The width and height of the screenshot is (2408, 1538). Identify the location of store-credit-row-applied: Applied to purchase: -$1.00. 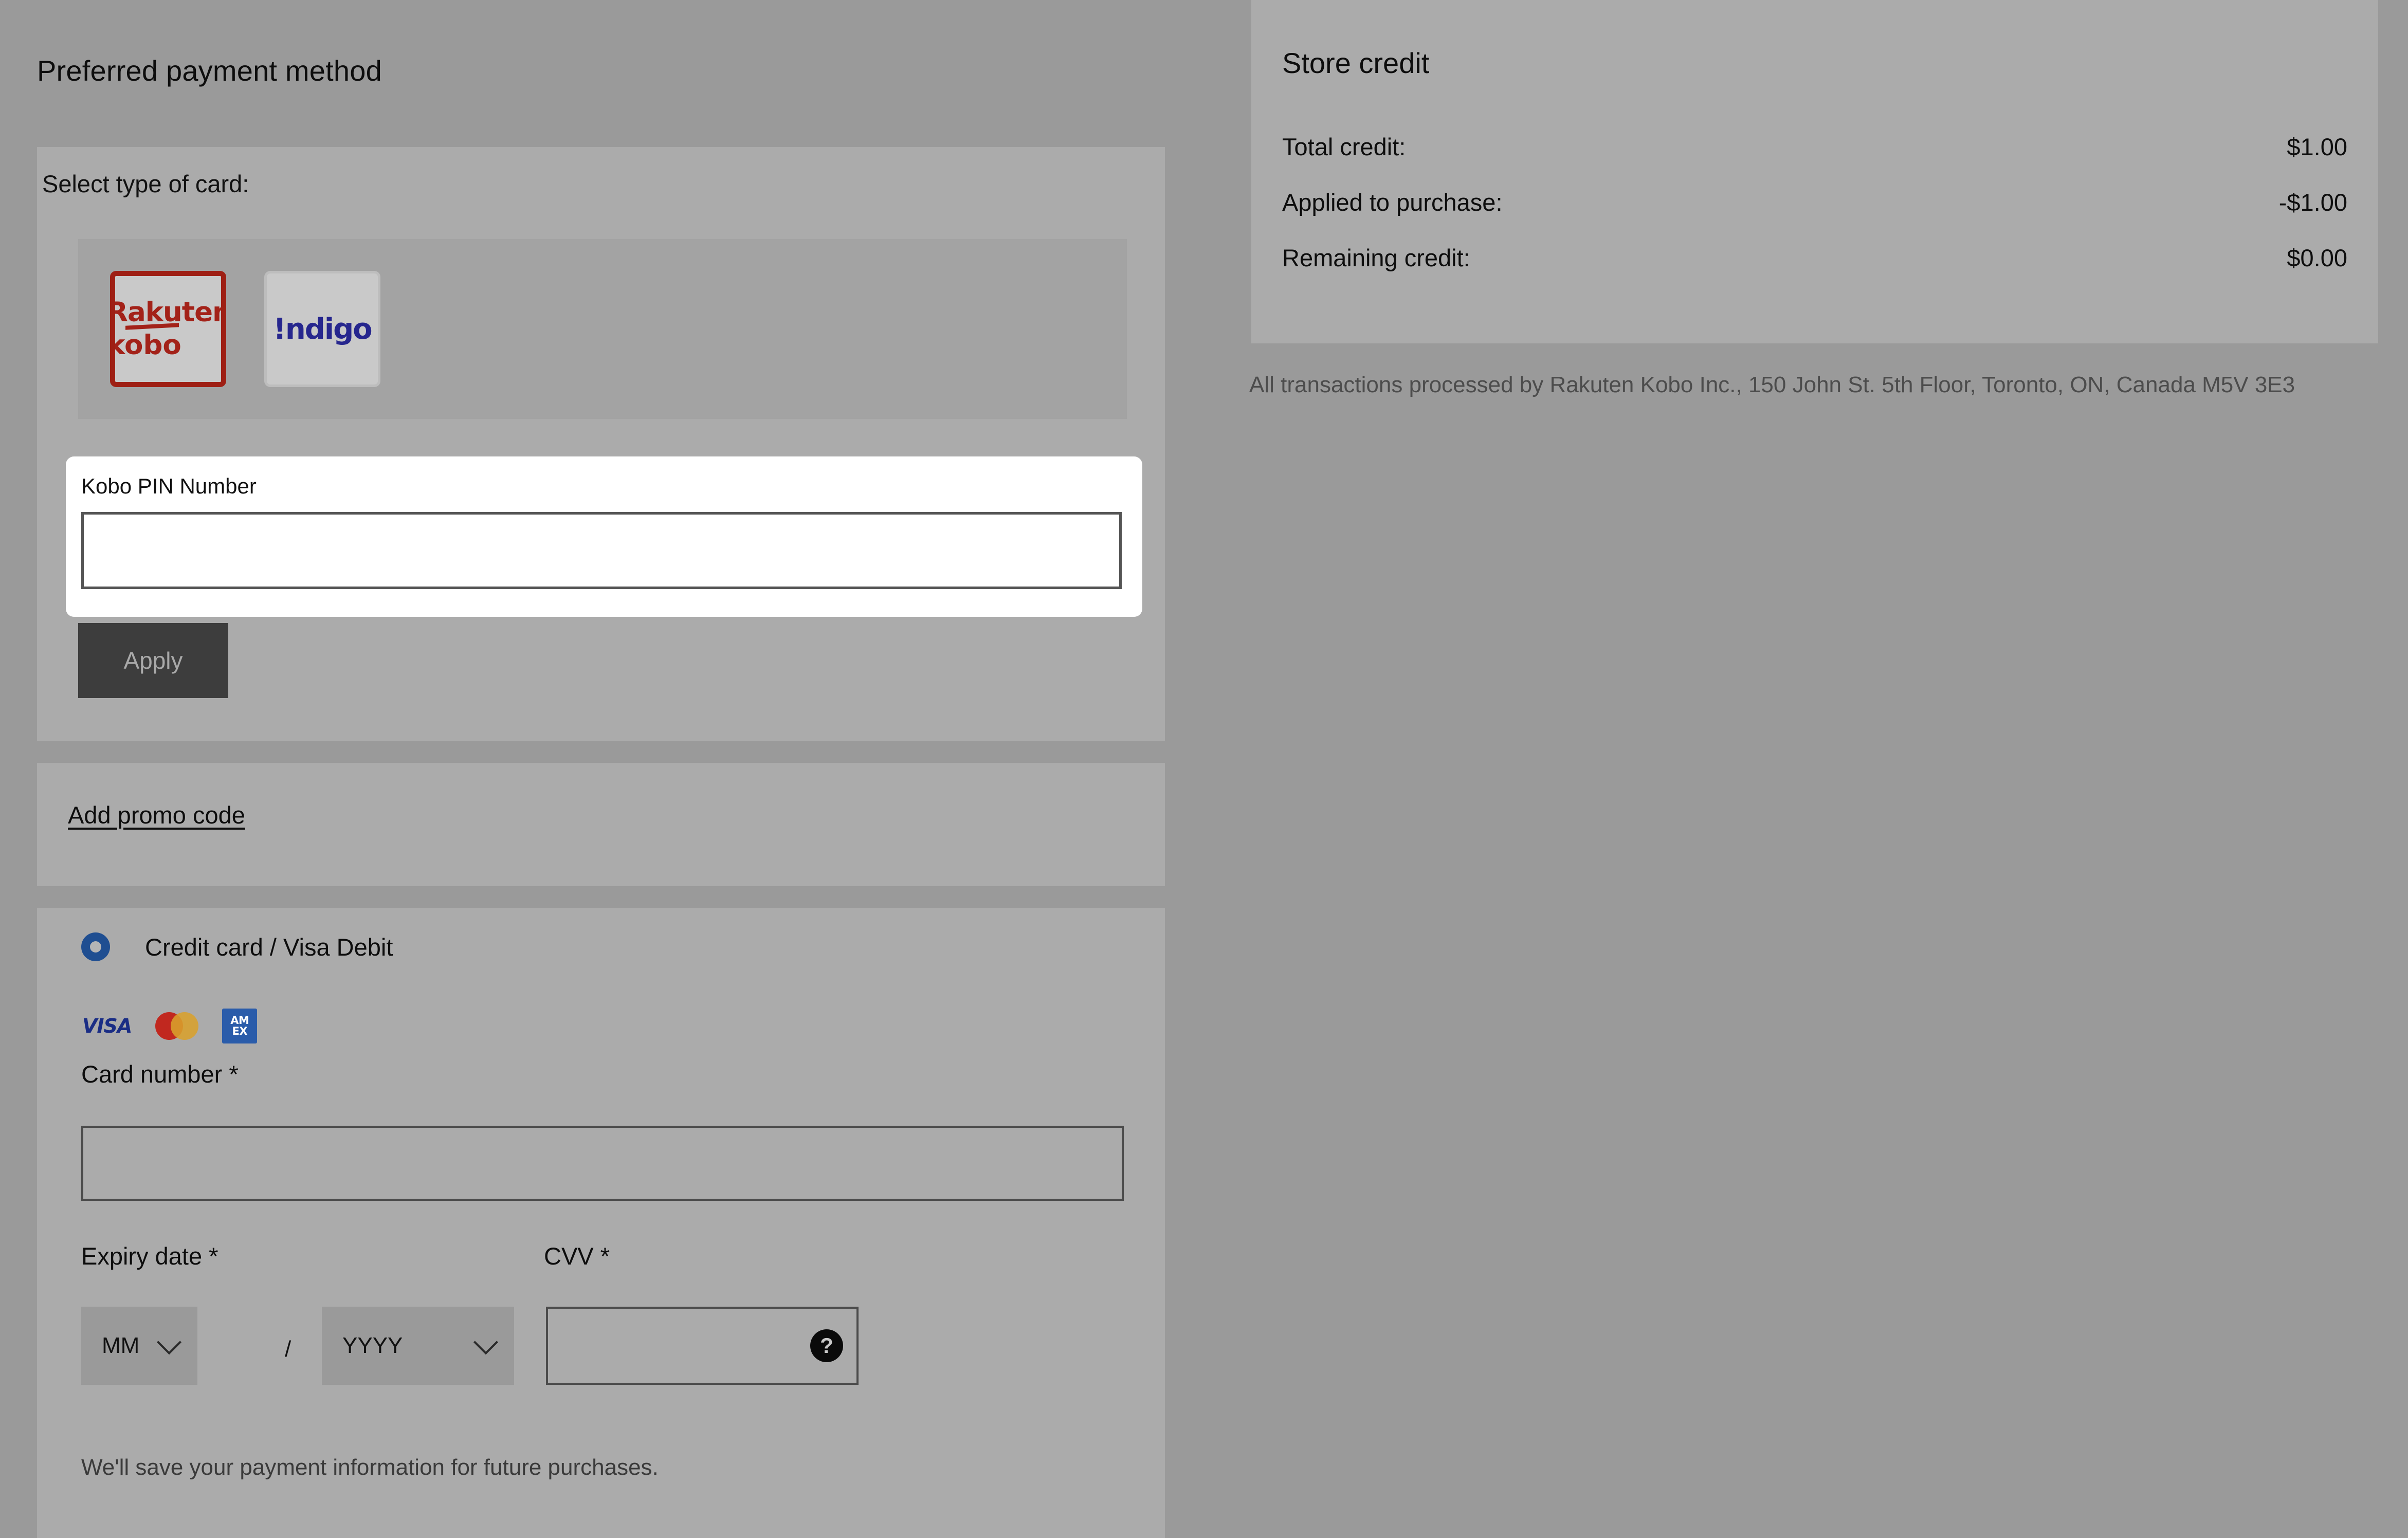
(1815, 202).